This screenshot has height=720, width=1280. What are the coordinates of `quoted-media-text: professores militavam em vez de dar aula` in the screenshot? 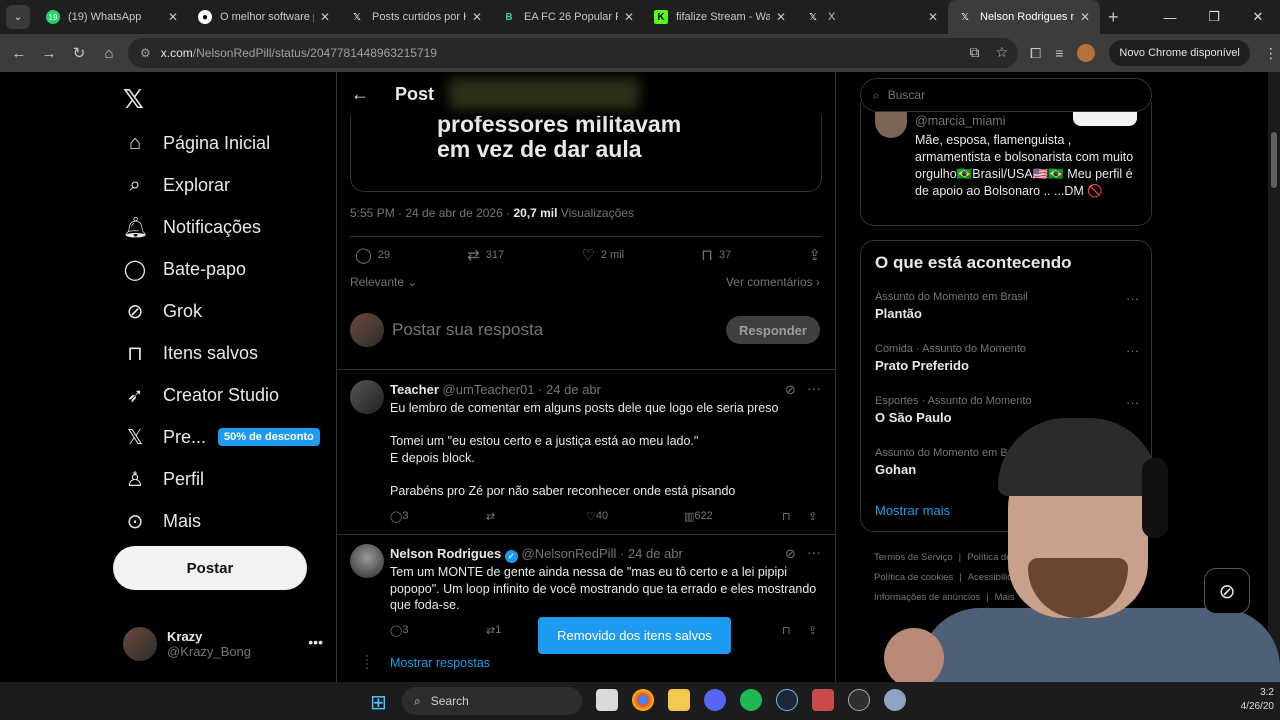 It's located at (559, 136).